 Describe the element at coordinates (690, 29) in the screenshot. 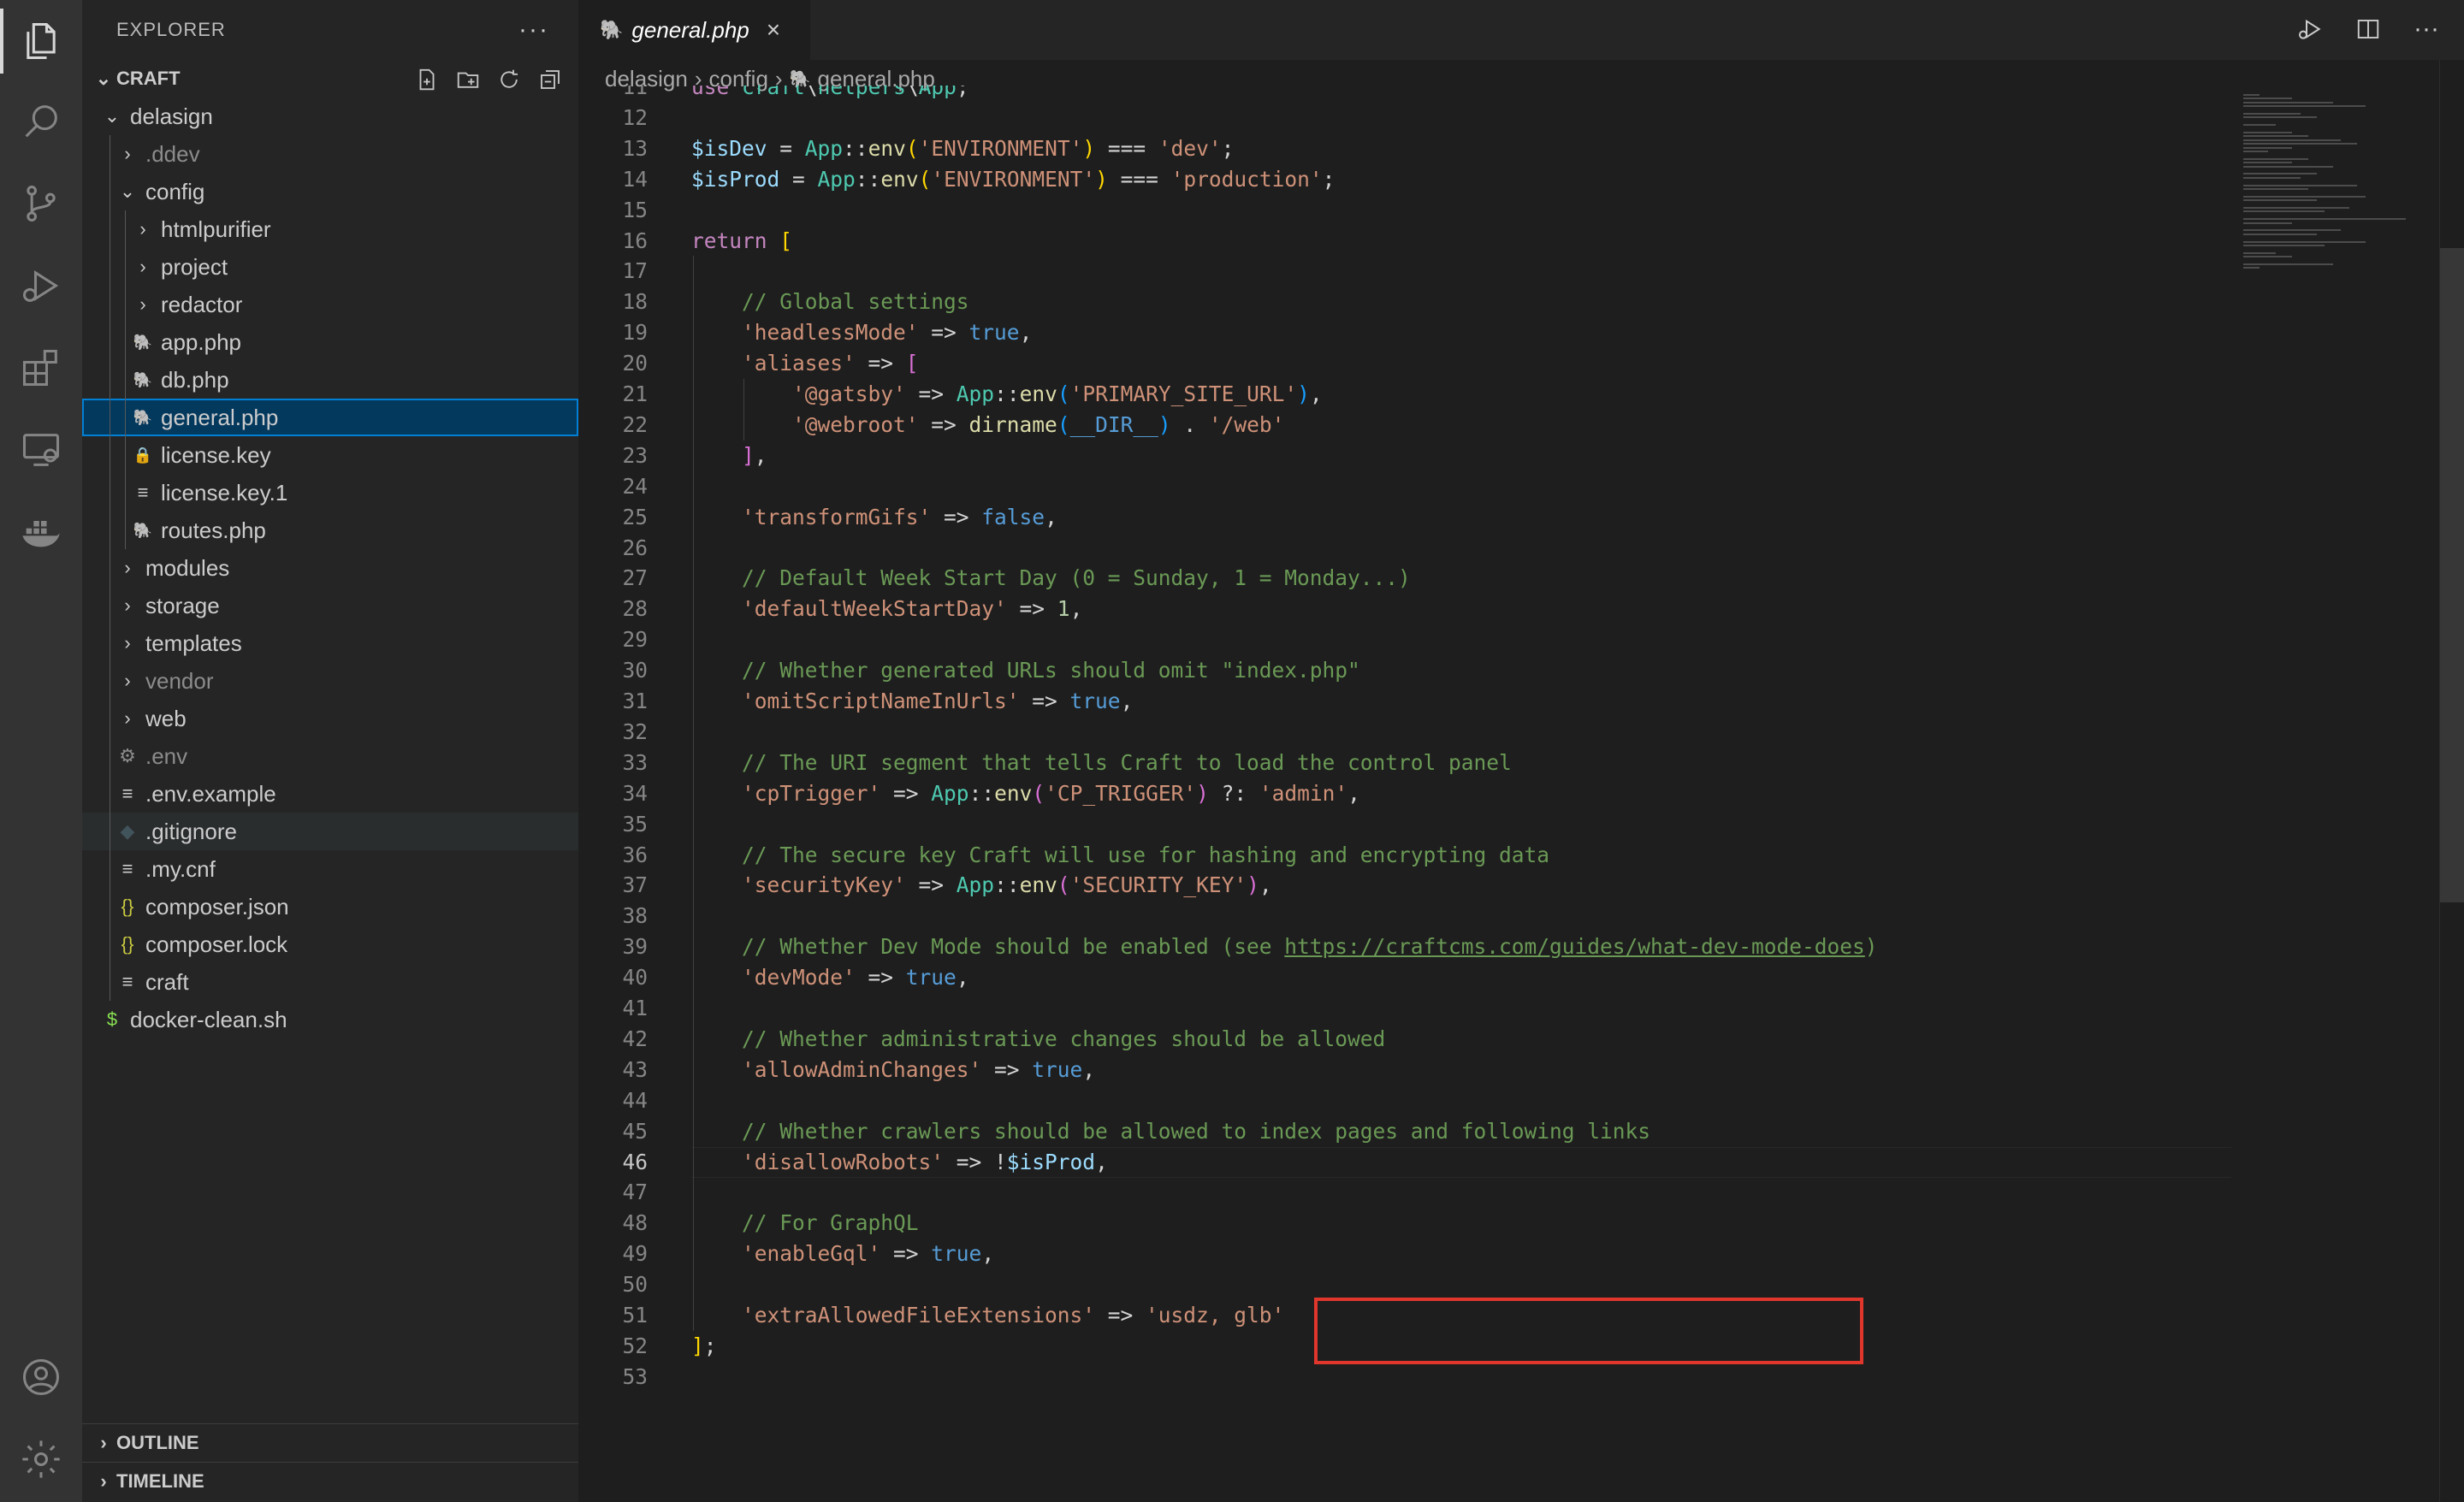

I see `tab-label: general.php` at that location.